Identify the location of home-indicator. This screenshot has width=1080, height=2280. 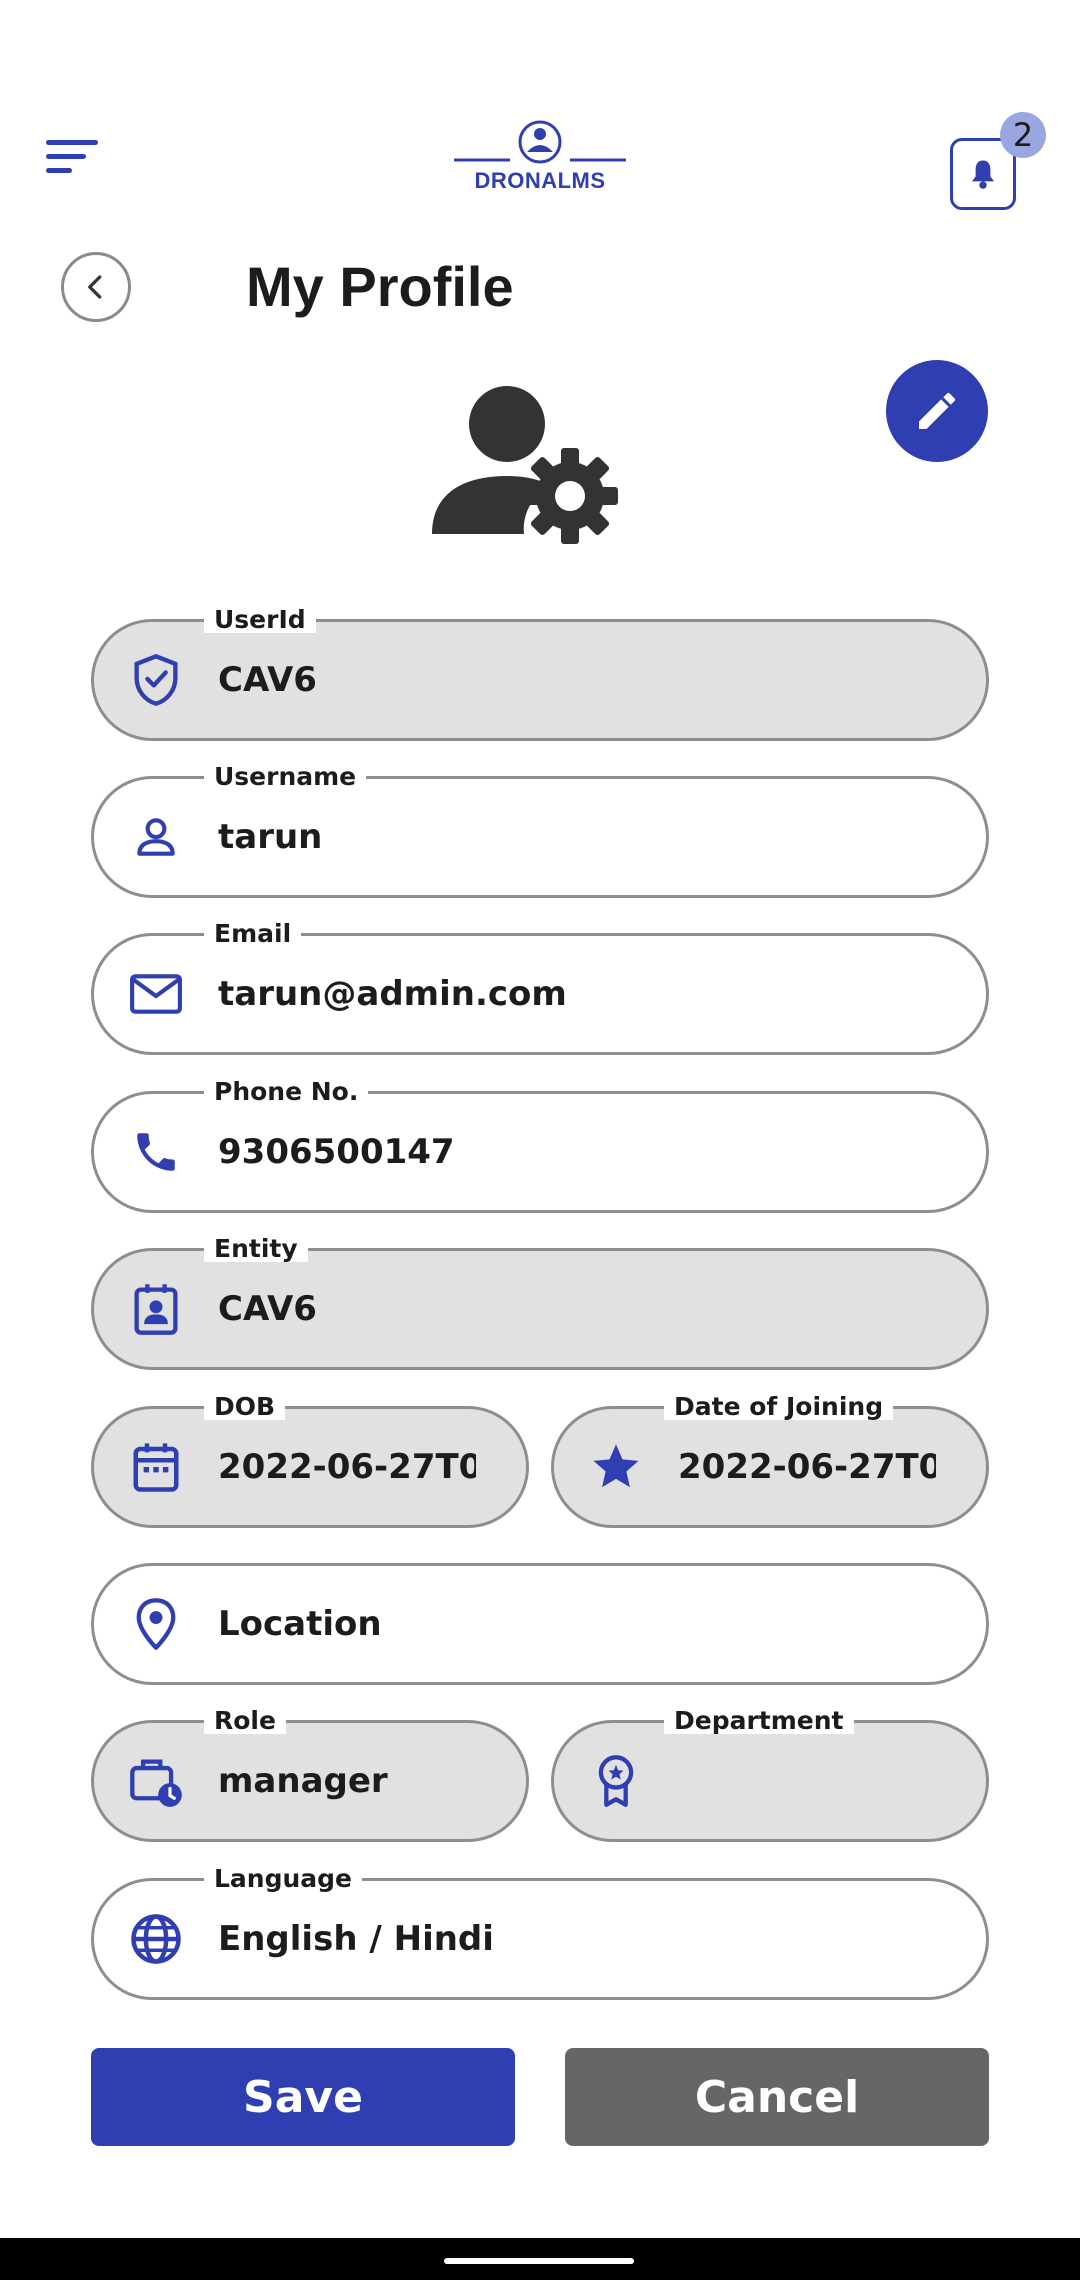
(539, 2261).